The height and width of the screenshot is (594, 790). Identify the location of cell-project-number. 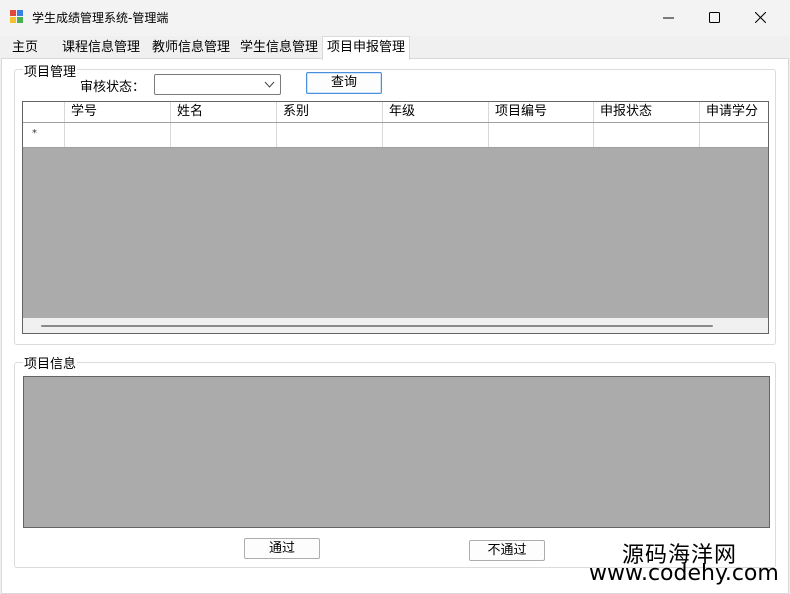
(541, 135).